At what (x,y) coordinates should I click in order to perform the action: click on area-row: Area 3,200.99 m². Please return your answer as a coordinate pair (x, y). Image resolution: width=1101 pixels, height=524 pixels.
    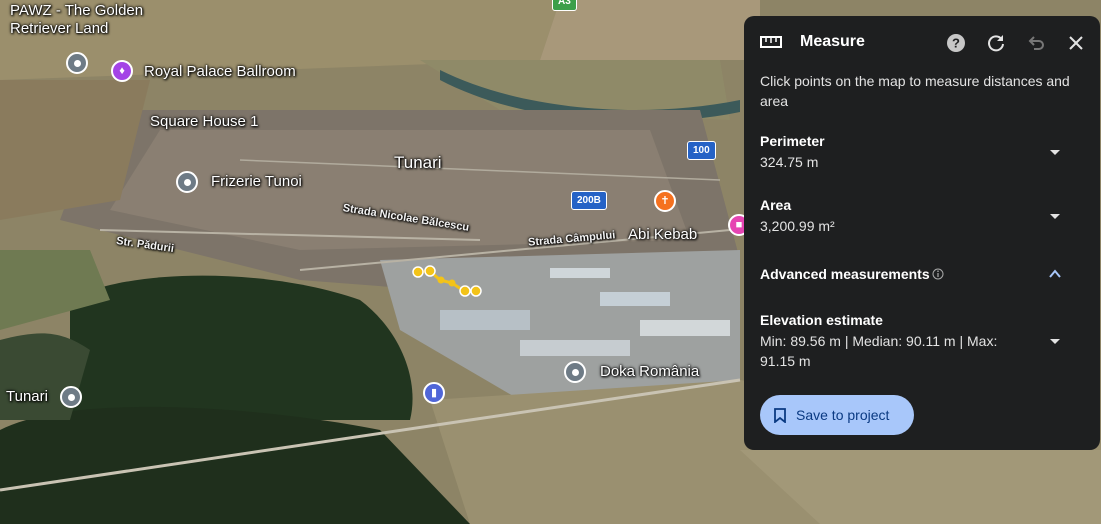
    Looking at the image, I should click on (922, 217).